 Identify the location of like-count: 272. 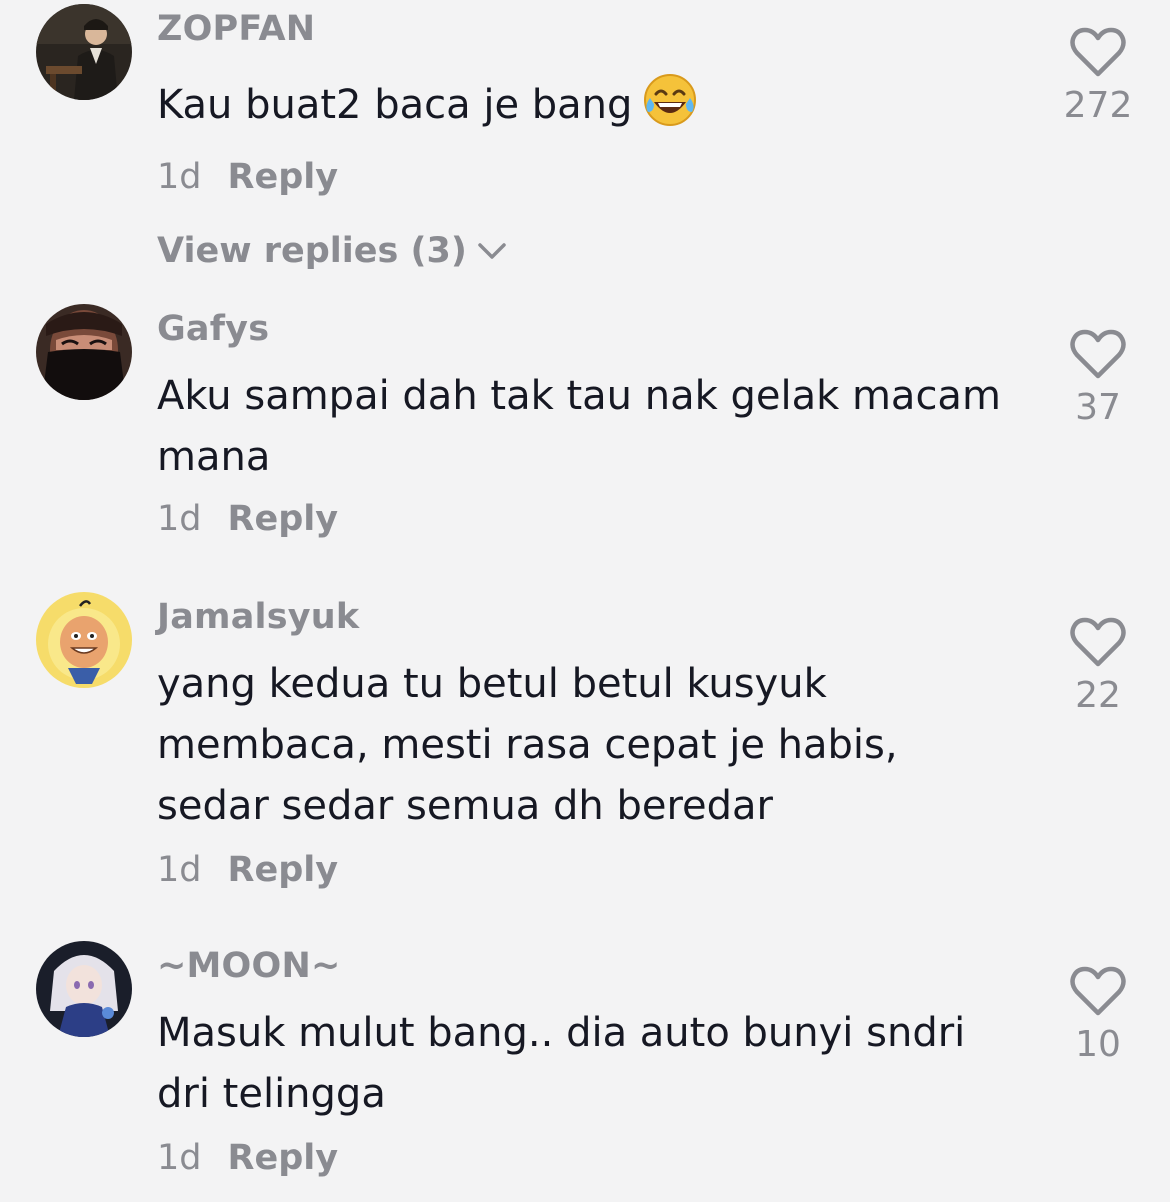
(1098, 105).